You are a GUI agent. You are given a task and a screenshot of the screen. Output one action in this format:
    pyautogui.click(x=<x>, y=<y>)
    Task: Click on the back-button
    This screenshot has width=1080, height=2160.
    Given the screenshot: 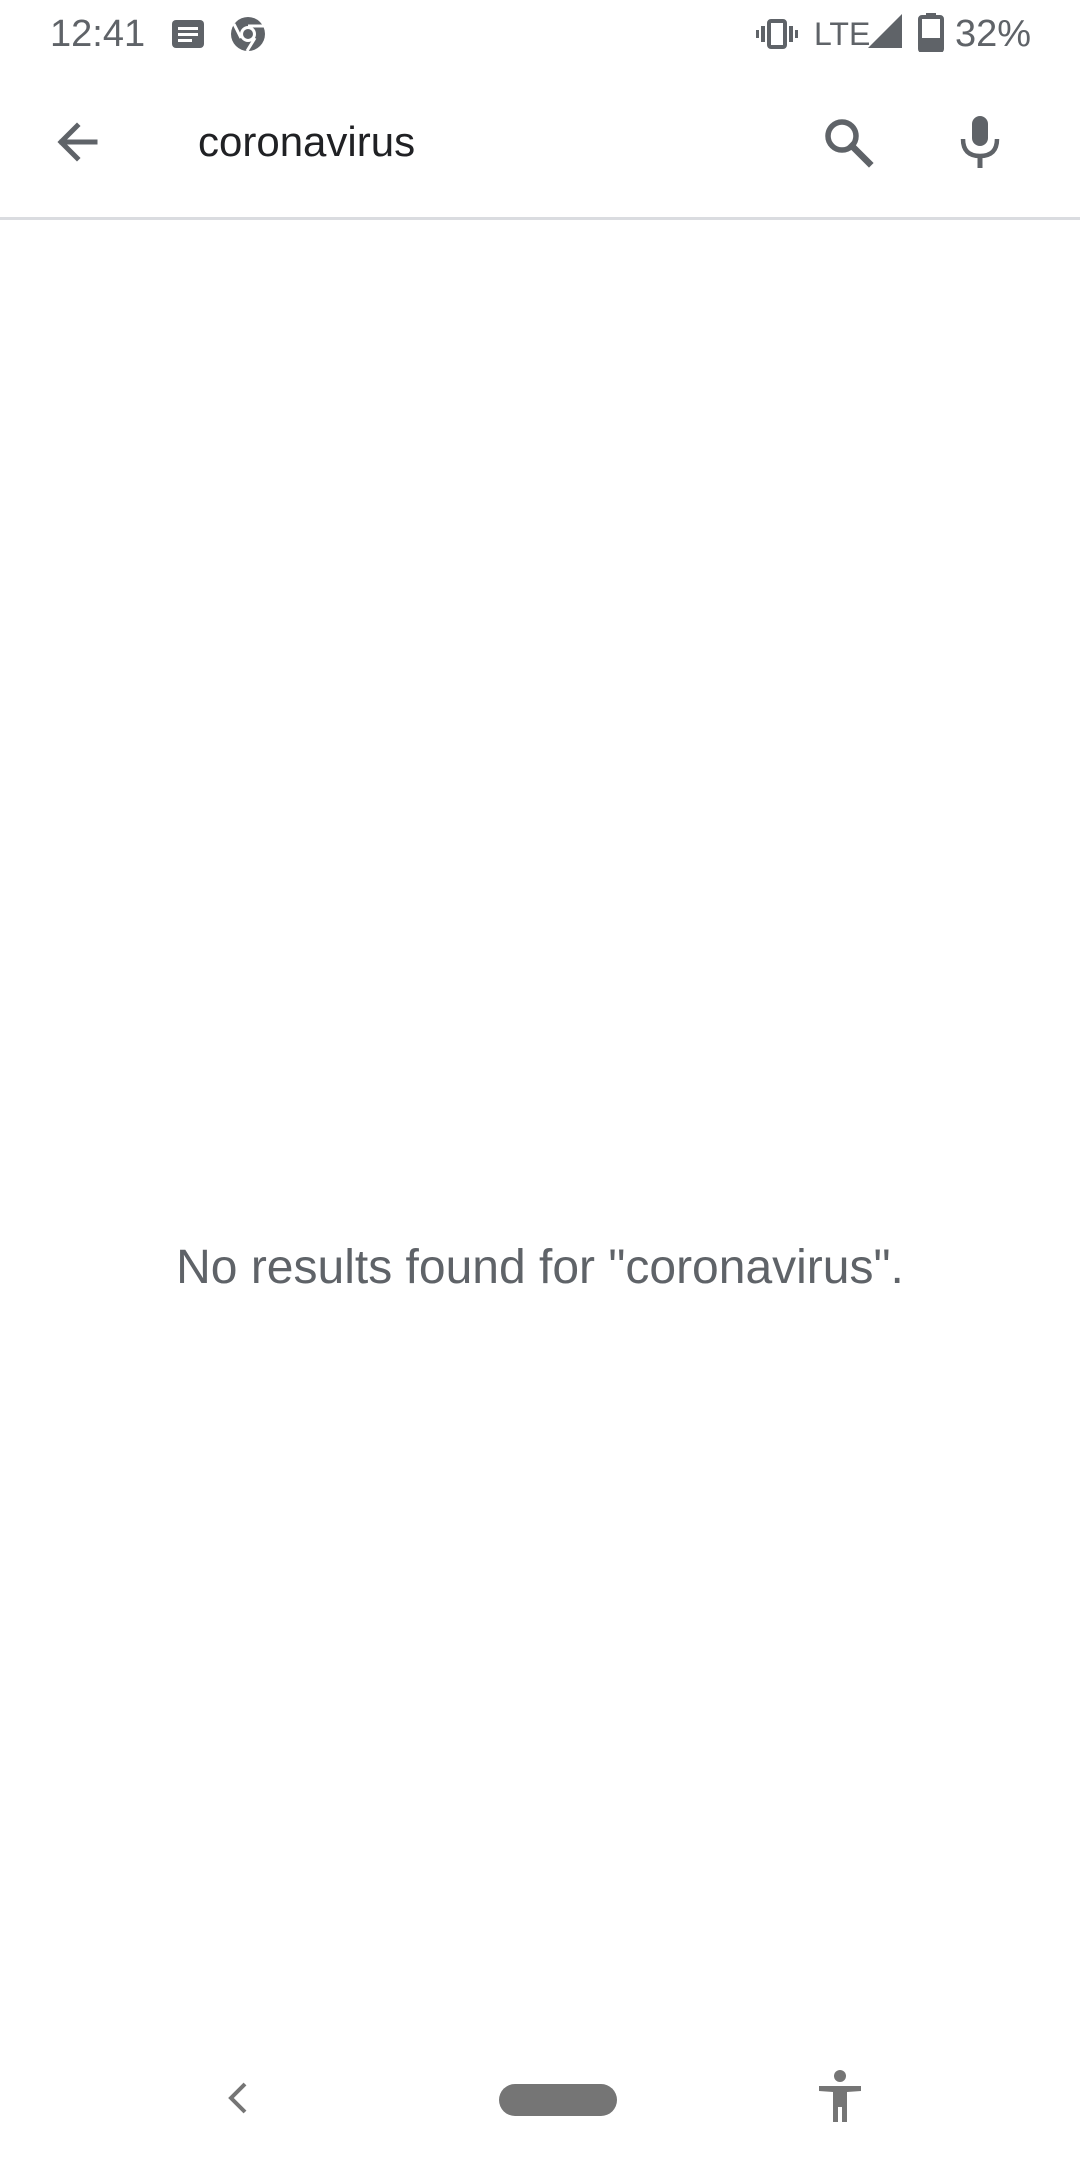 What is the action you would take?
    pyautogui.click(x=78, y=144)
    